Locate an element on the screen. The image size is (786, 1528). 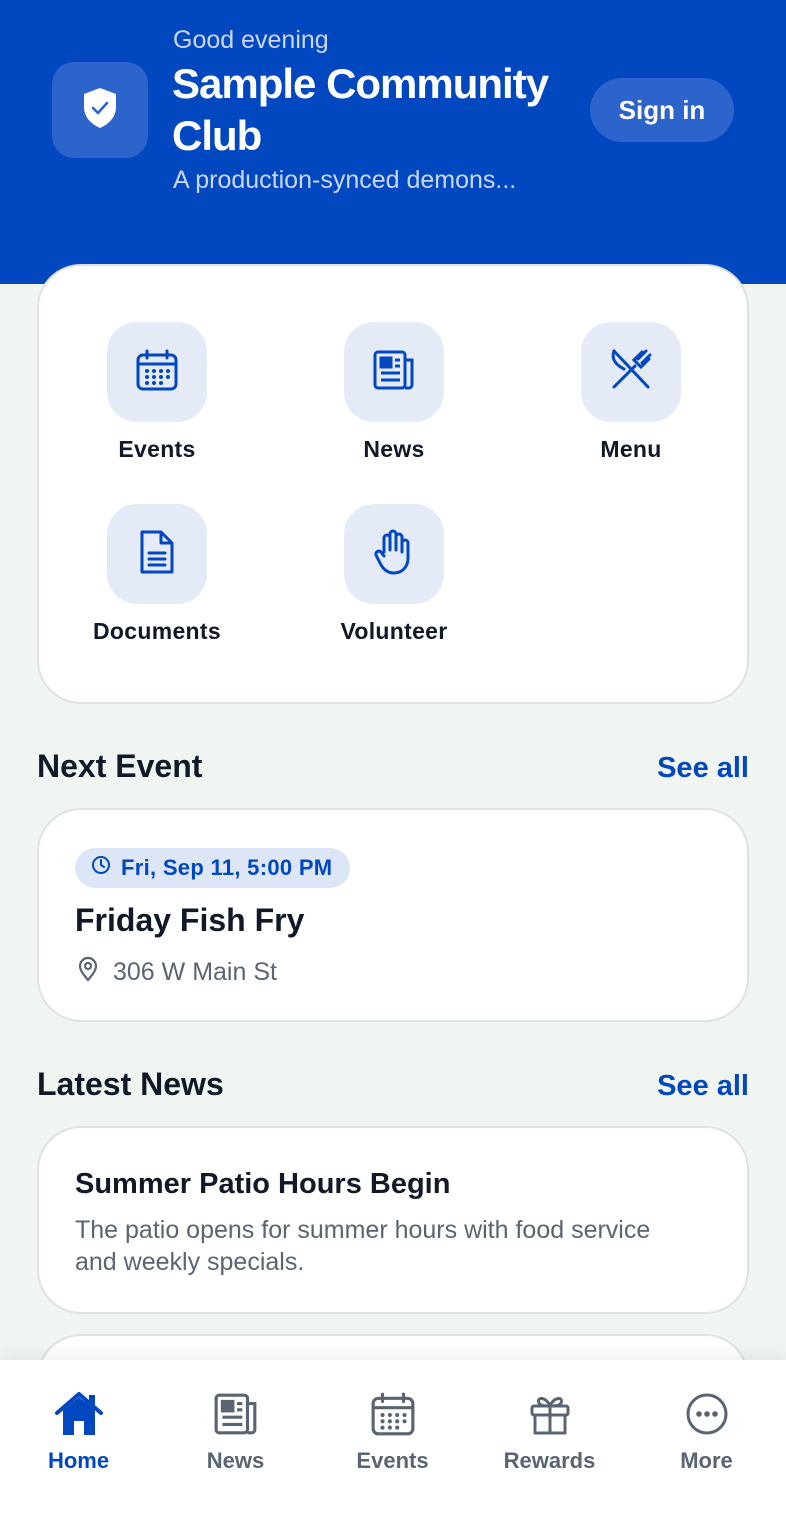
document-icon is located at coordinates (157, 554).